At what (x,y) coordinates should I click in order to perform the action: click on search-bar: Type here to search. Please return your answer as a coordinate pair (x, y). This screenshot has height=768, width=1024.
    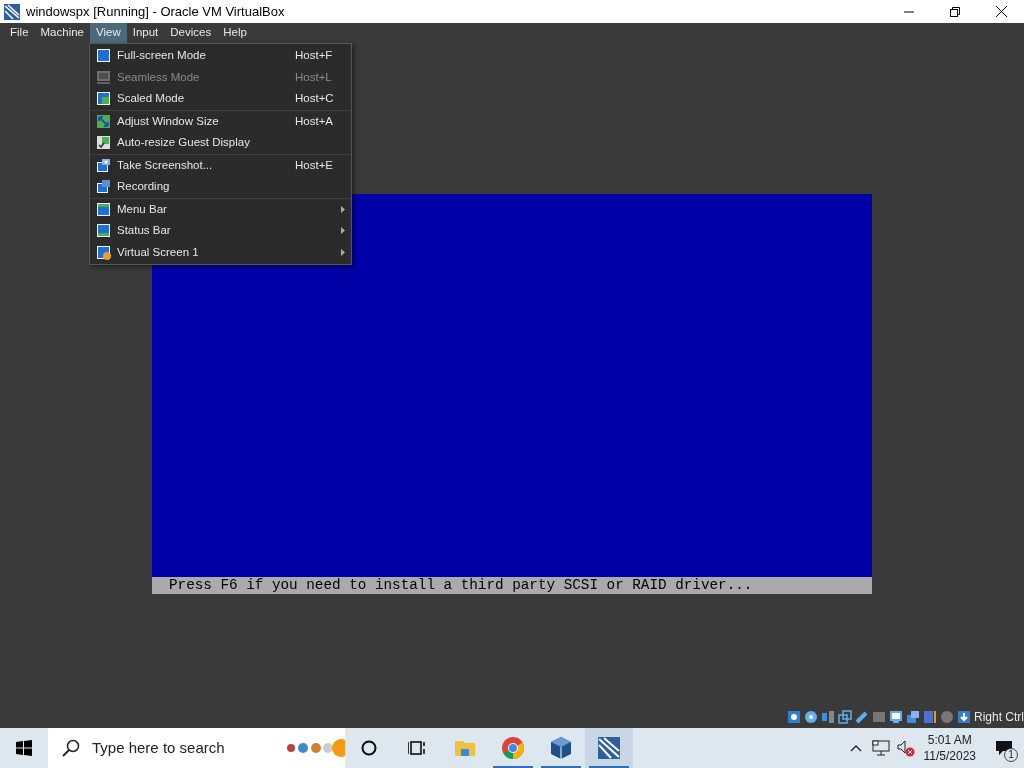
    Looking at the image, I should click on (196, 748).